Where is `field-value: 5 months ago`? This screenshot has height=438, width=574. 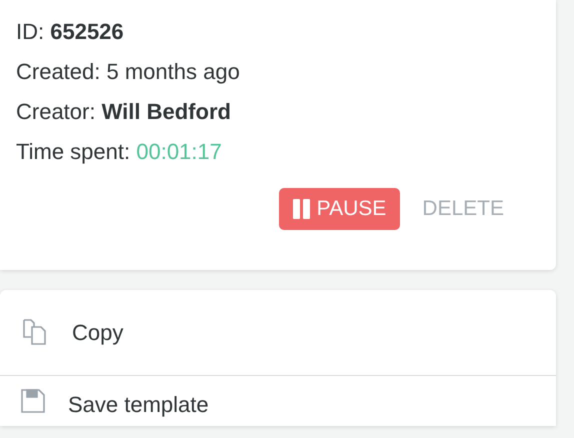
field-value: 5 months ago is located at coordinates (173, 71).